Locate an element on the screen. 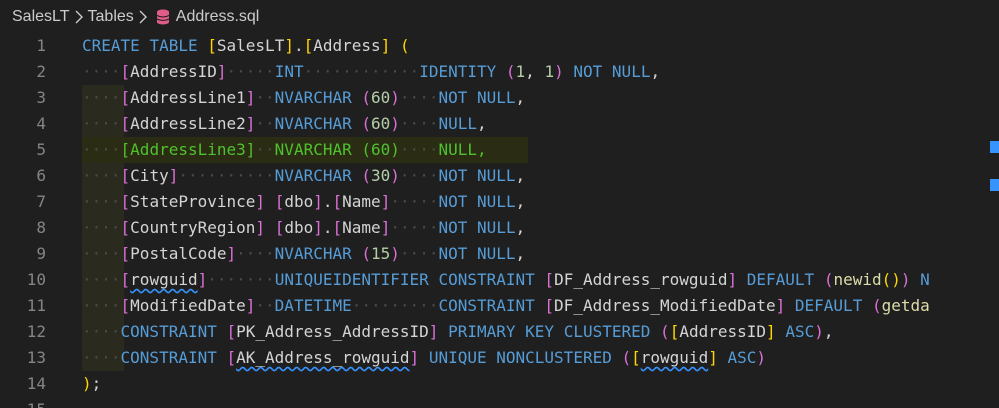  code-token: 1 is located at coordinates (520, 71).